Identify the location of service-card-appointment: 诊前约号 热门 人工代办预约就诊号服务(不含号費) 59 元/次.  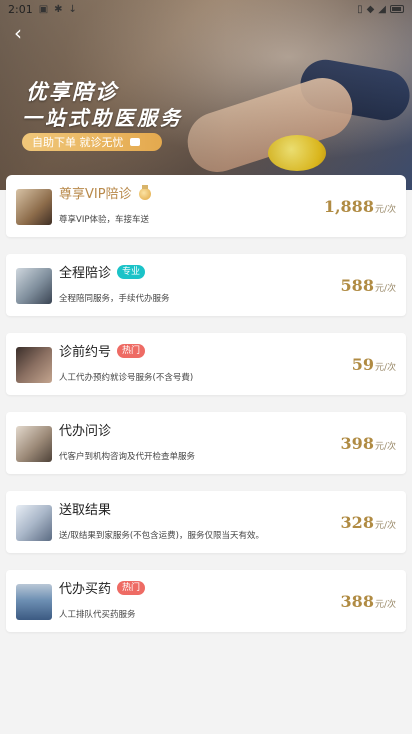
(206, 364).